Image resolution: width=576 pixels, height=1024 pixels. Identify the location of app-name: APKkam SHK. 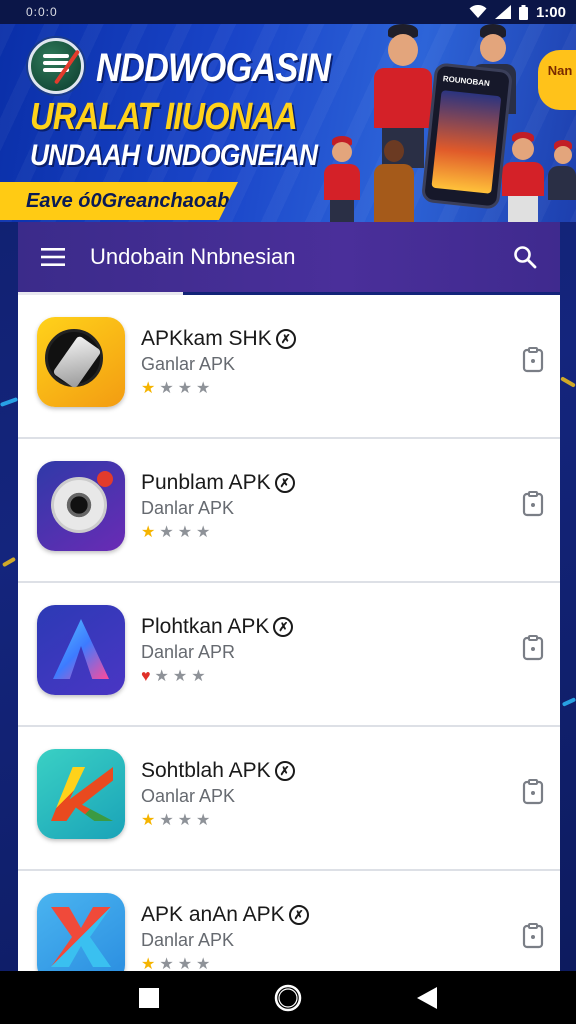
(206, 338).